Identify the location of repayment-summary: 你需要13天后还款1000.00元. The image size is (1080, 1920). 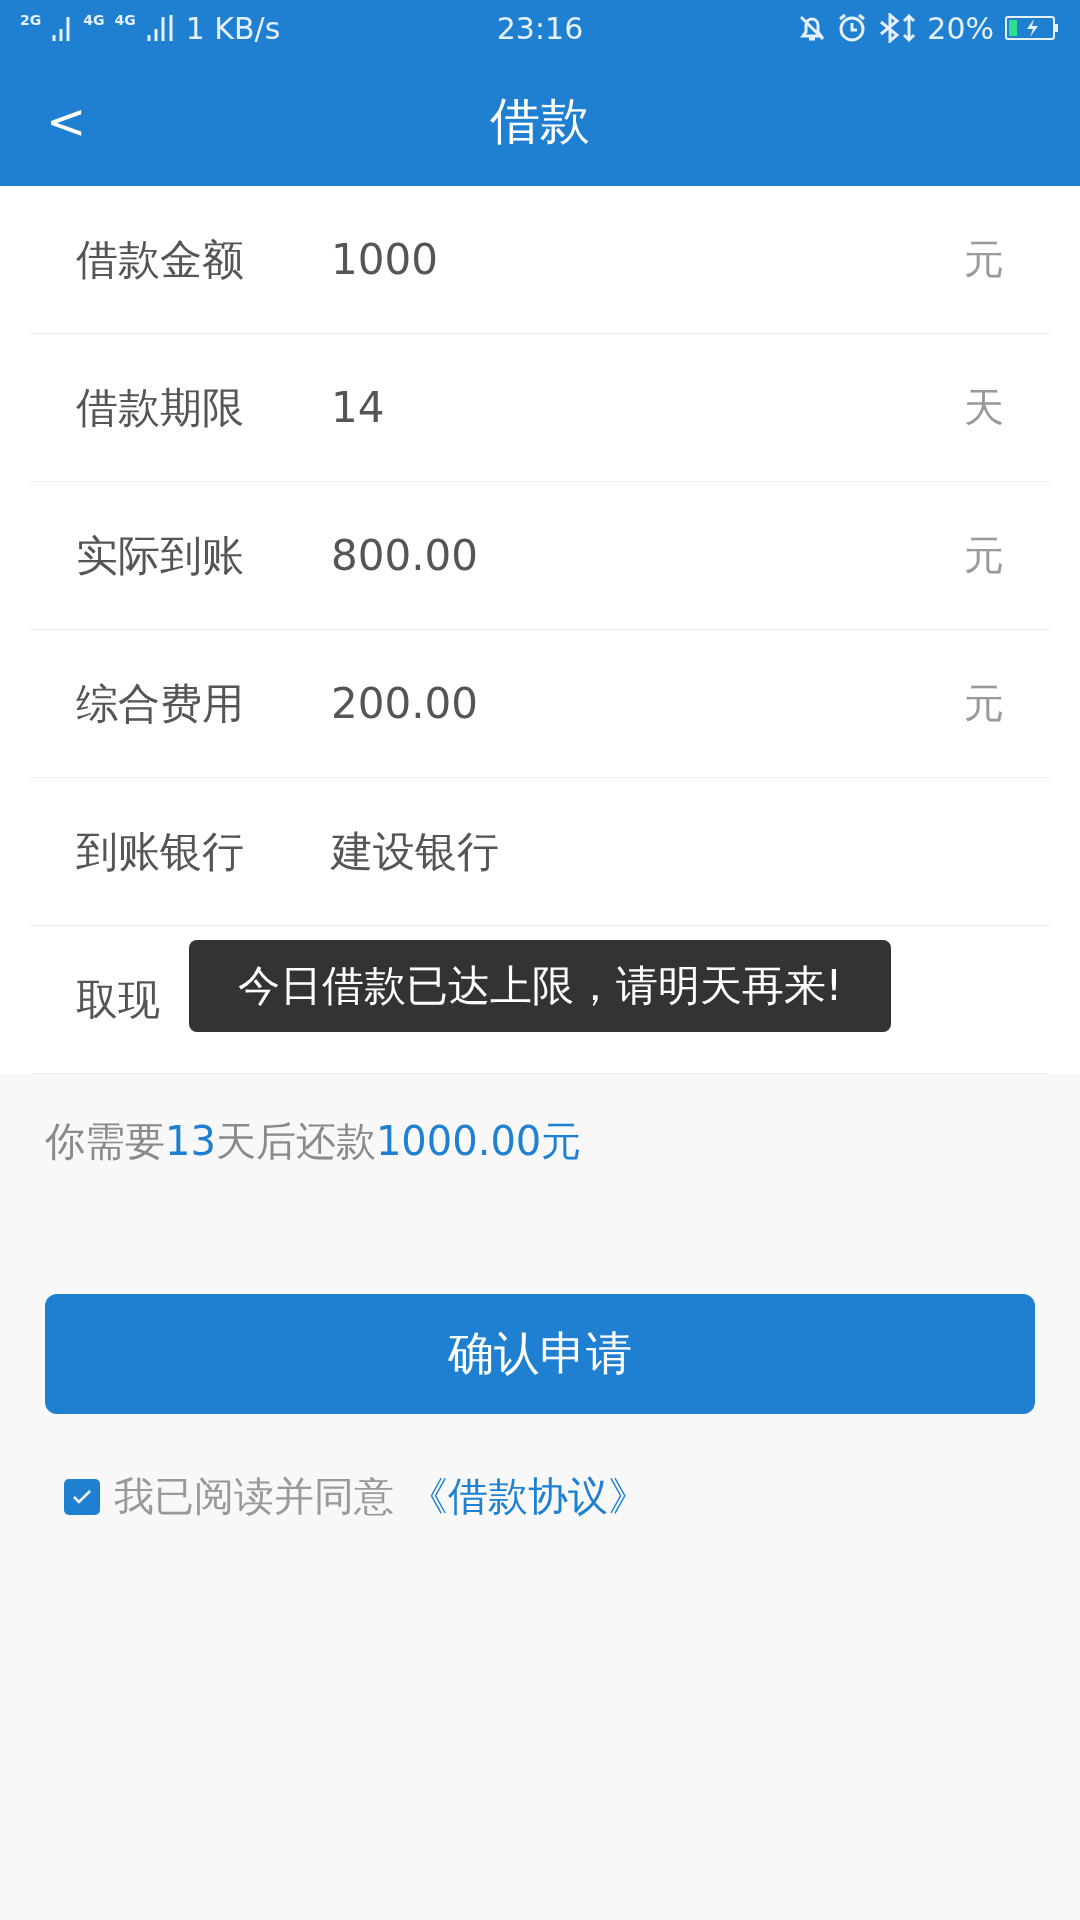
(314, 1141).